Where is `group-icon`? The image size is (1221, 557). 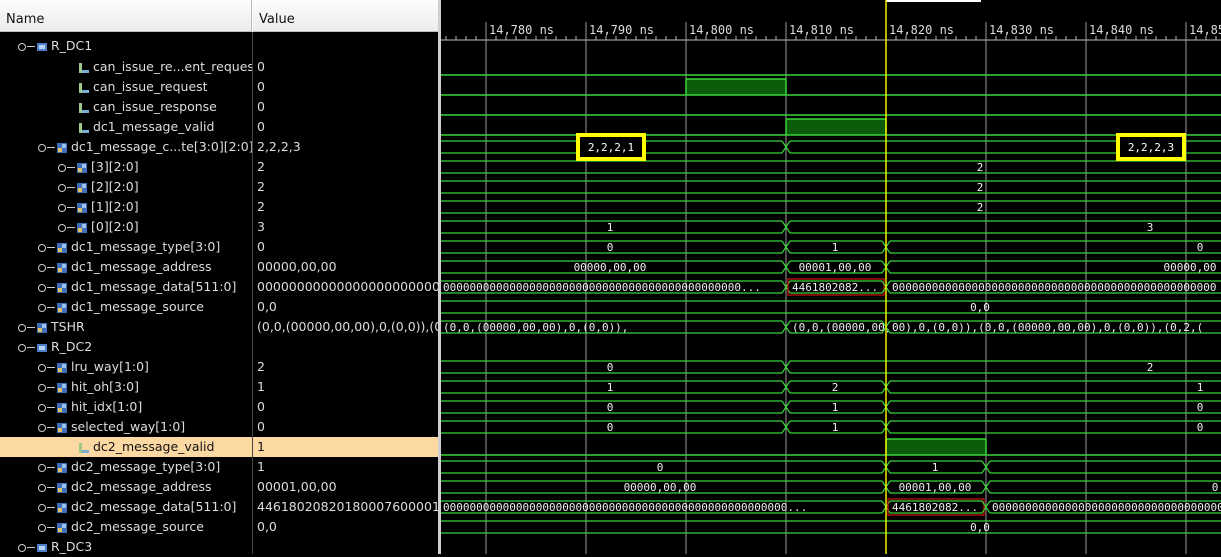 group-icon is located at coordinates (43, 347).